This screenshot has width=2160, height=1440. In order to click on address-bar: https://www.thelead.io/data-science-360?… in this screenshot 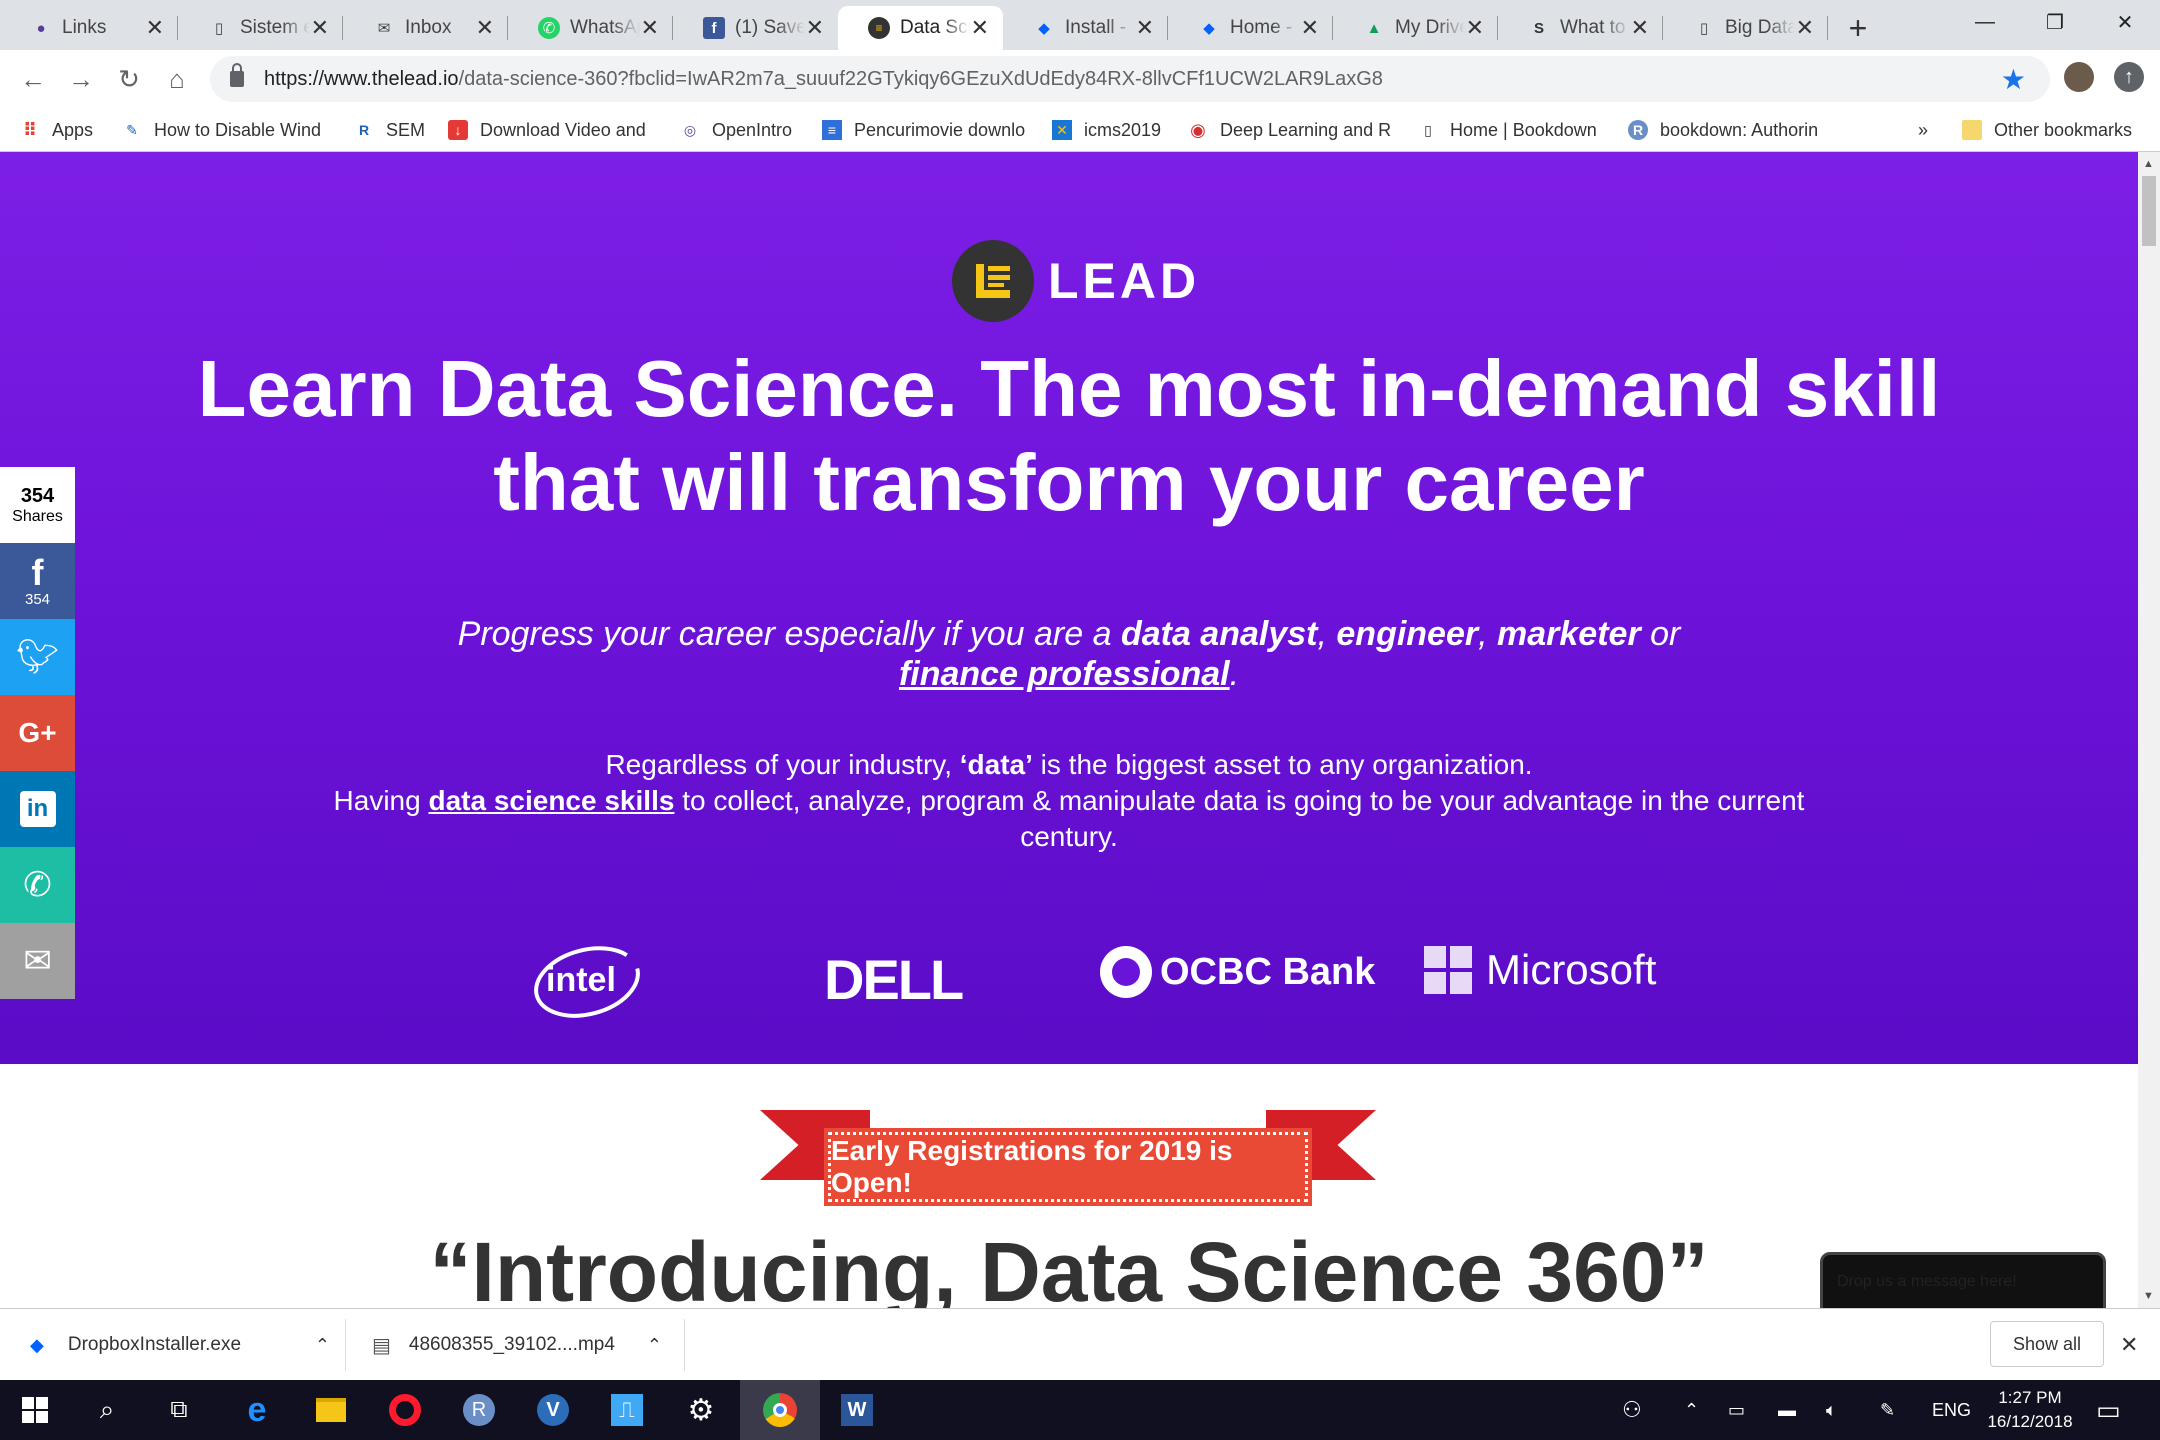, I will do `click(1130, 79)`.